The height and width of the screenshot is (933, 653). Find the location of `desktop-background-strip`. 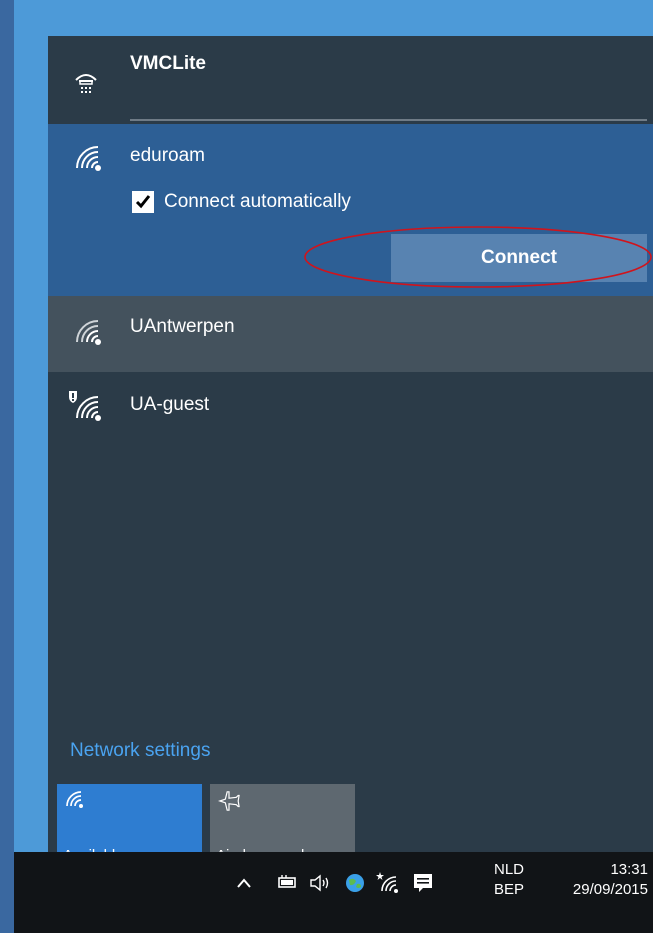

desktop-background-strip is located at coordinates (31, 444).